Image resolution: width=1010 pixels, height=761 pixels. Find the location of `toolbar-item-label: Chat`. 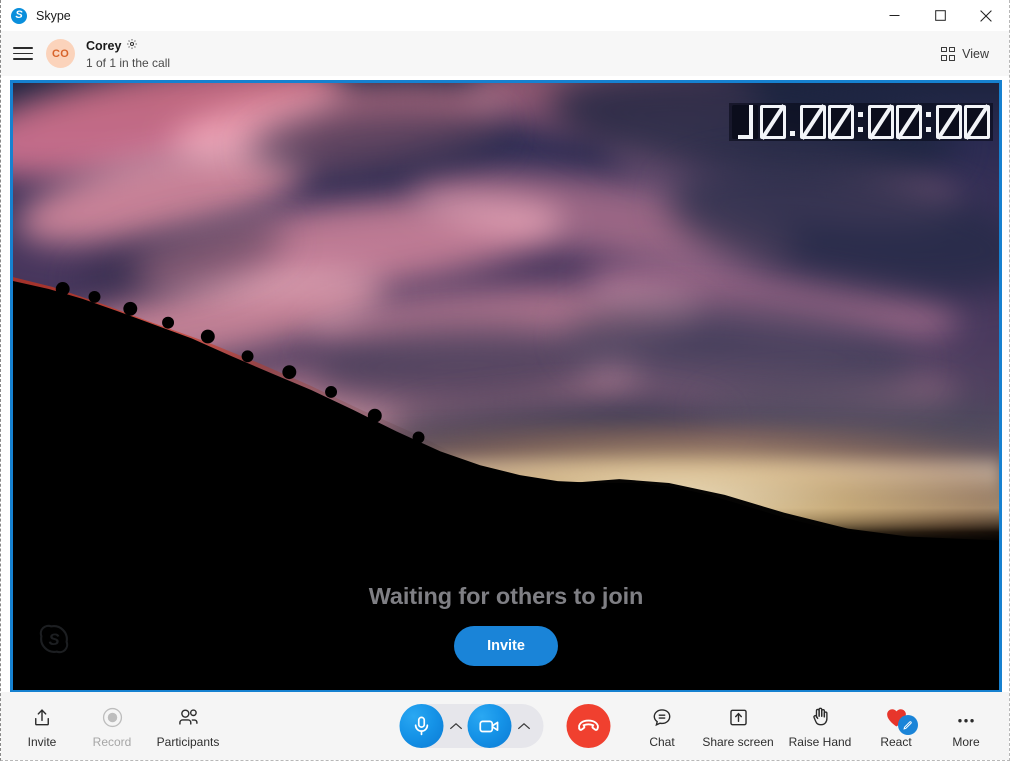

toolbar-item-label: Chat is located at coordinates (662, 742).